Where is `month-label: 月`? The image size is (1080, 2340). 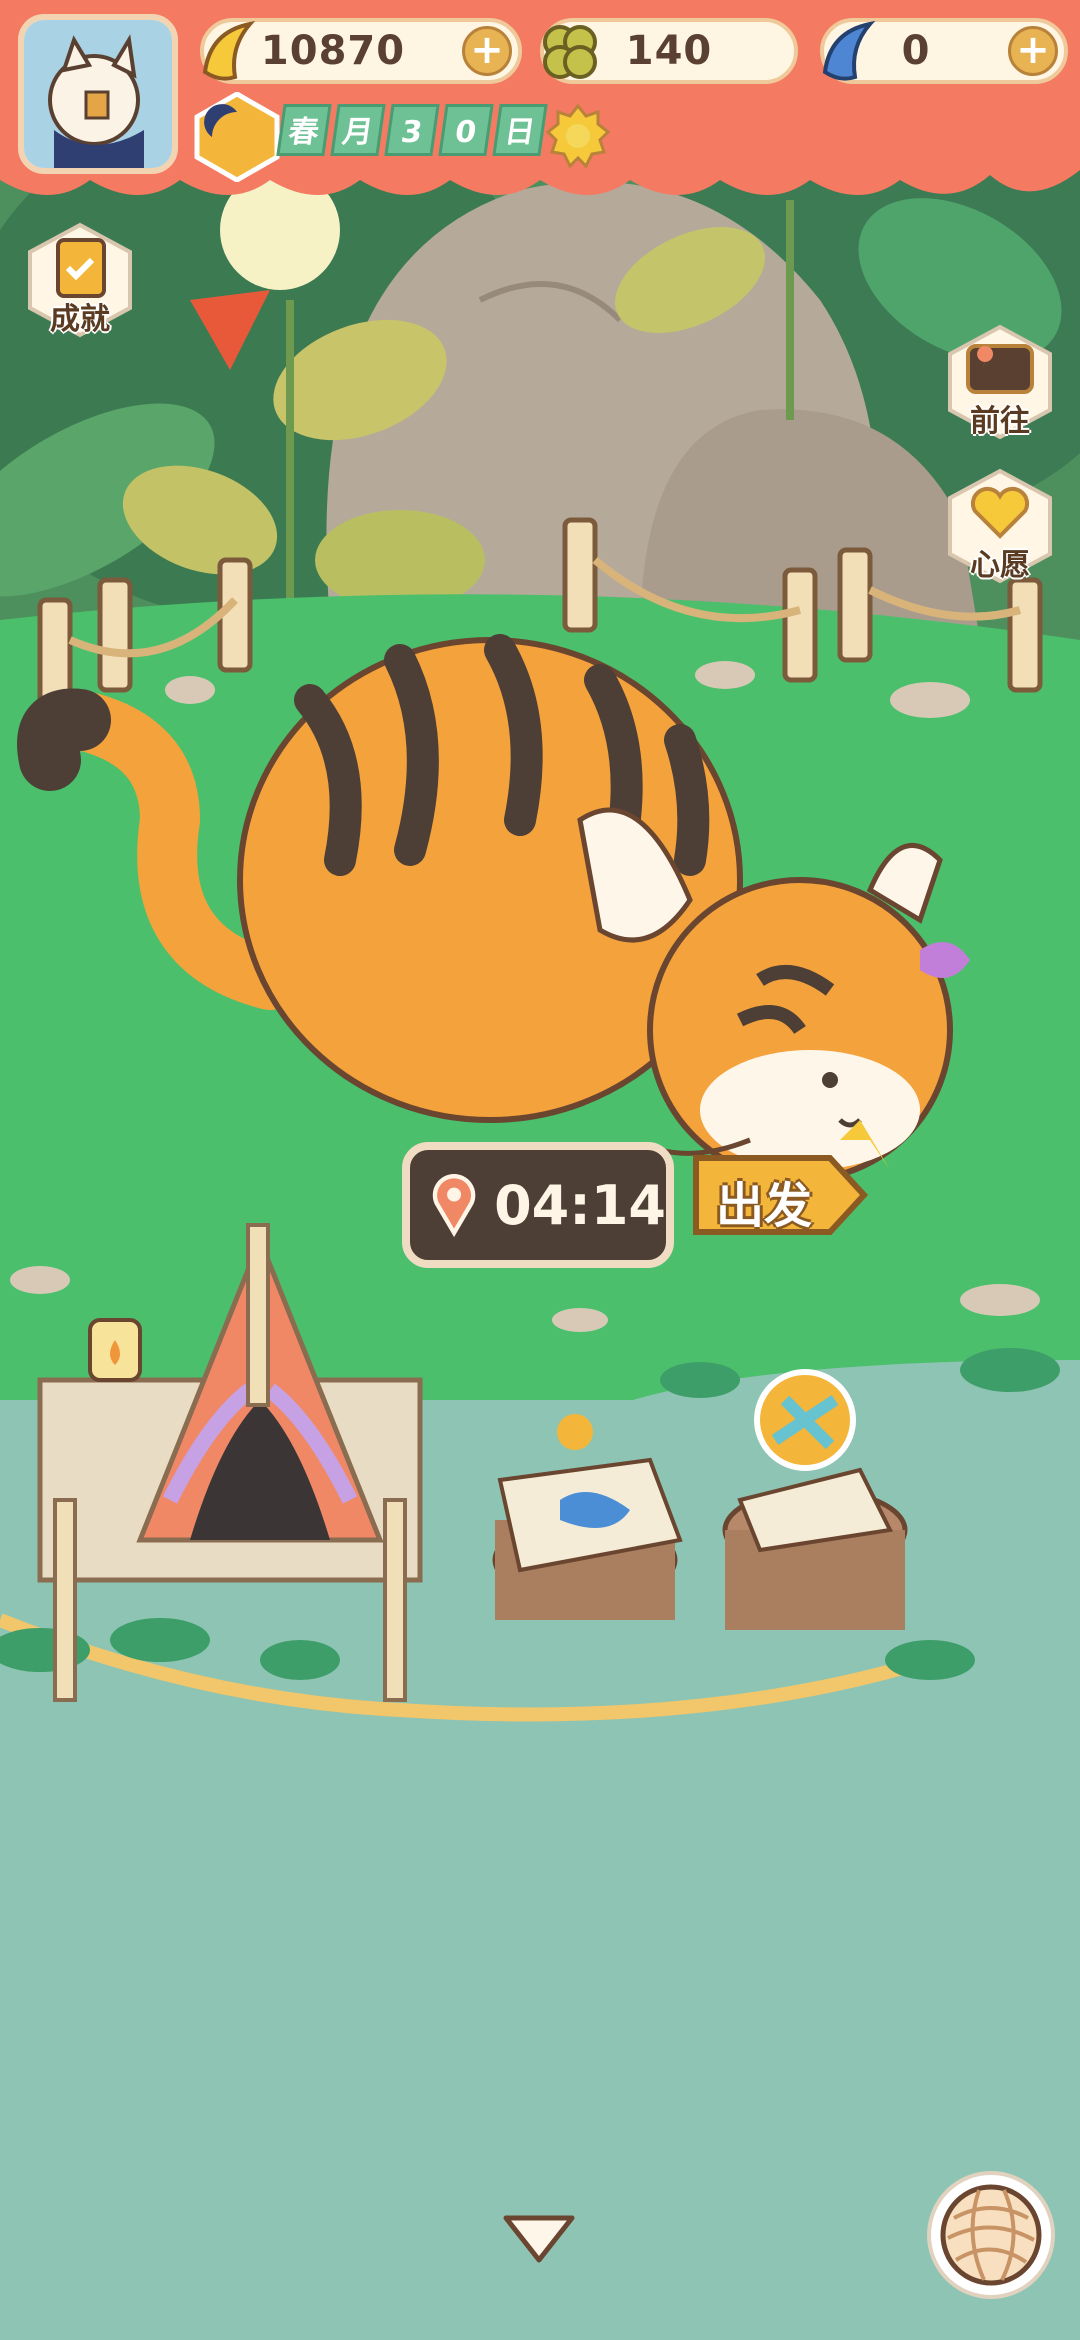 month-label: 月 is located at coordinates (358, 130).